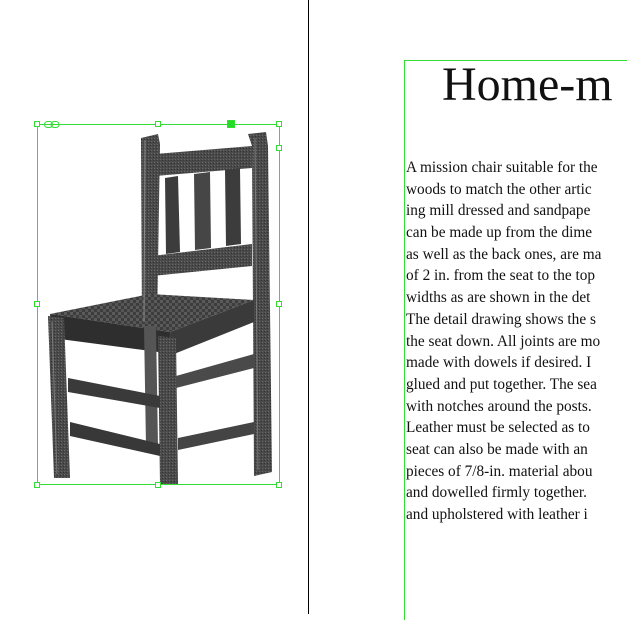  Describe the element at coordinates (503, 298) in the screenshot. I see `article-body-line: widths as are shown in the det` at that location.